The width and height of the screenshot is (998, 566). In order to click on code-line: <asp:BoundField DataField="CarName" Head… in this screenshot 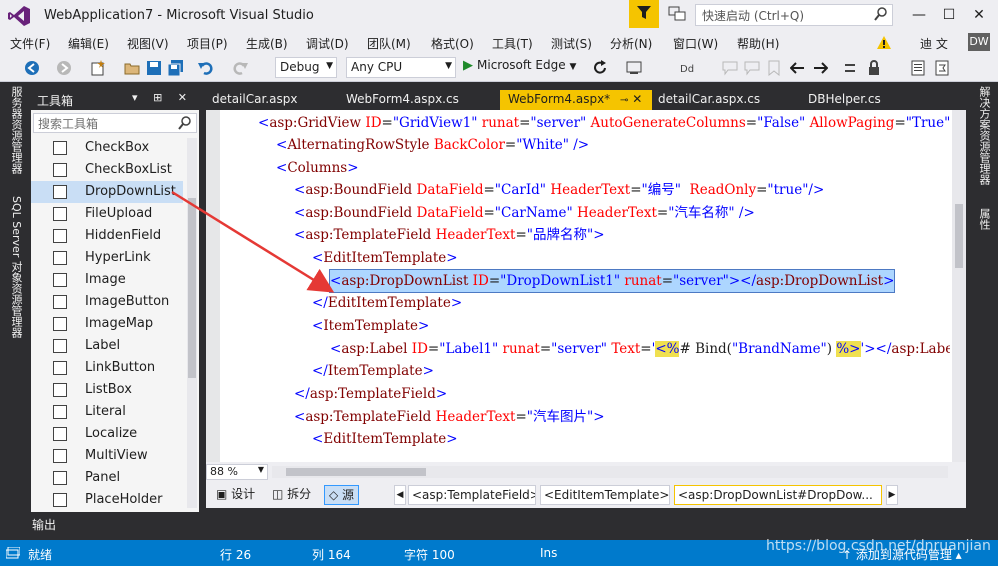, I will do `click(524, 213)`.